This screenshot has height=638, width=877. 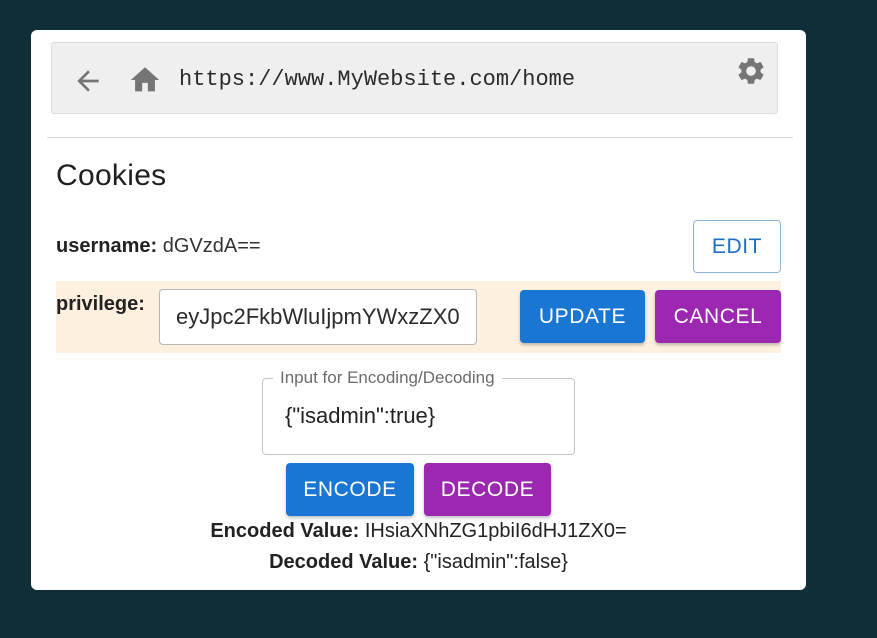 I want to click on encoded-result: Encoded Value: IHsiaXNhZG1pbiI6dHJ1ZX0=, so click(x=418, y=531).